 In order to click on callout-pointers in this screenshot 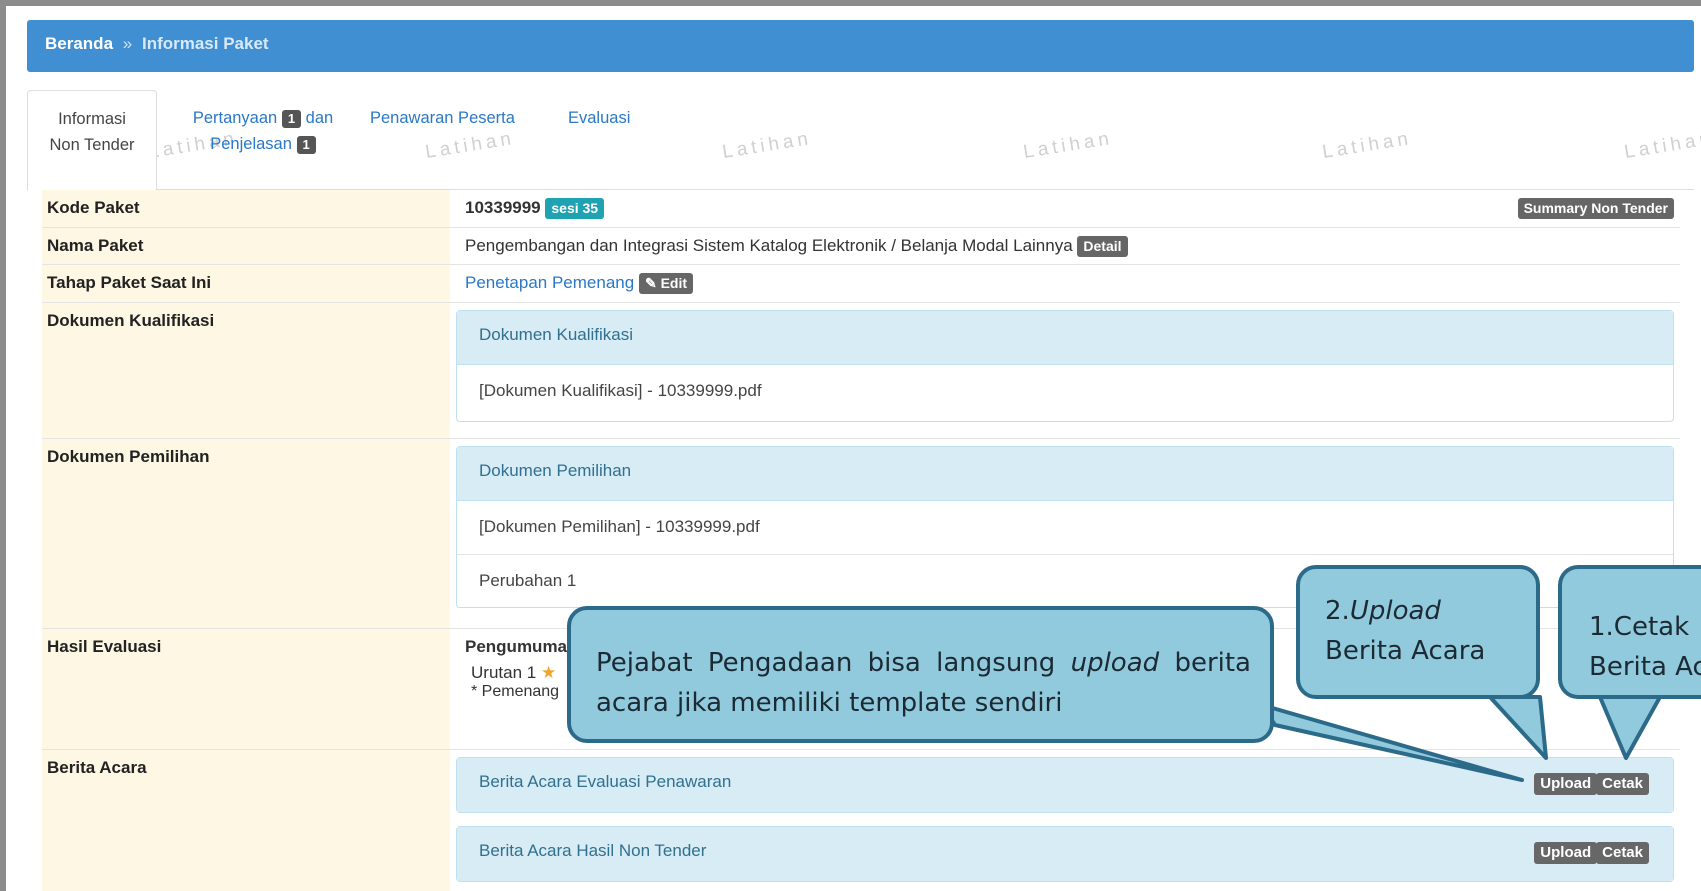, I will do `click(1461, 738)`.